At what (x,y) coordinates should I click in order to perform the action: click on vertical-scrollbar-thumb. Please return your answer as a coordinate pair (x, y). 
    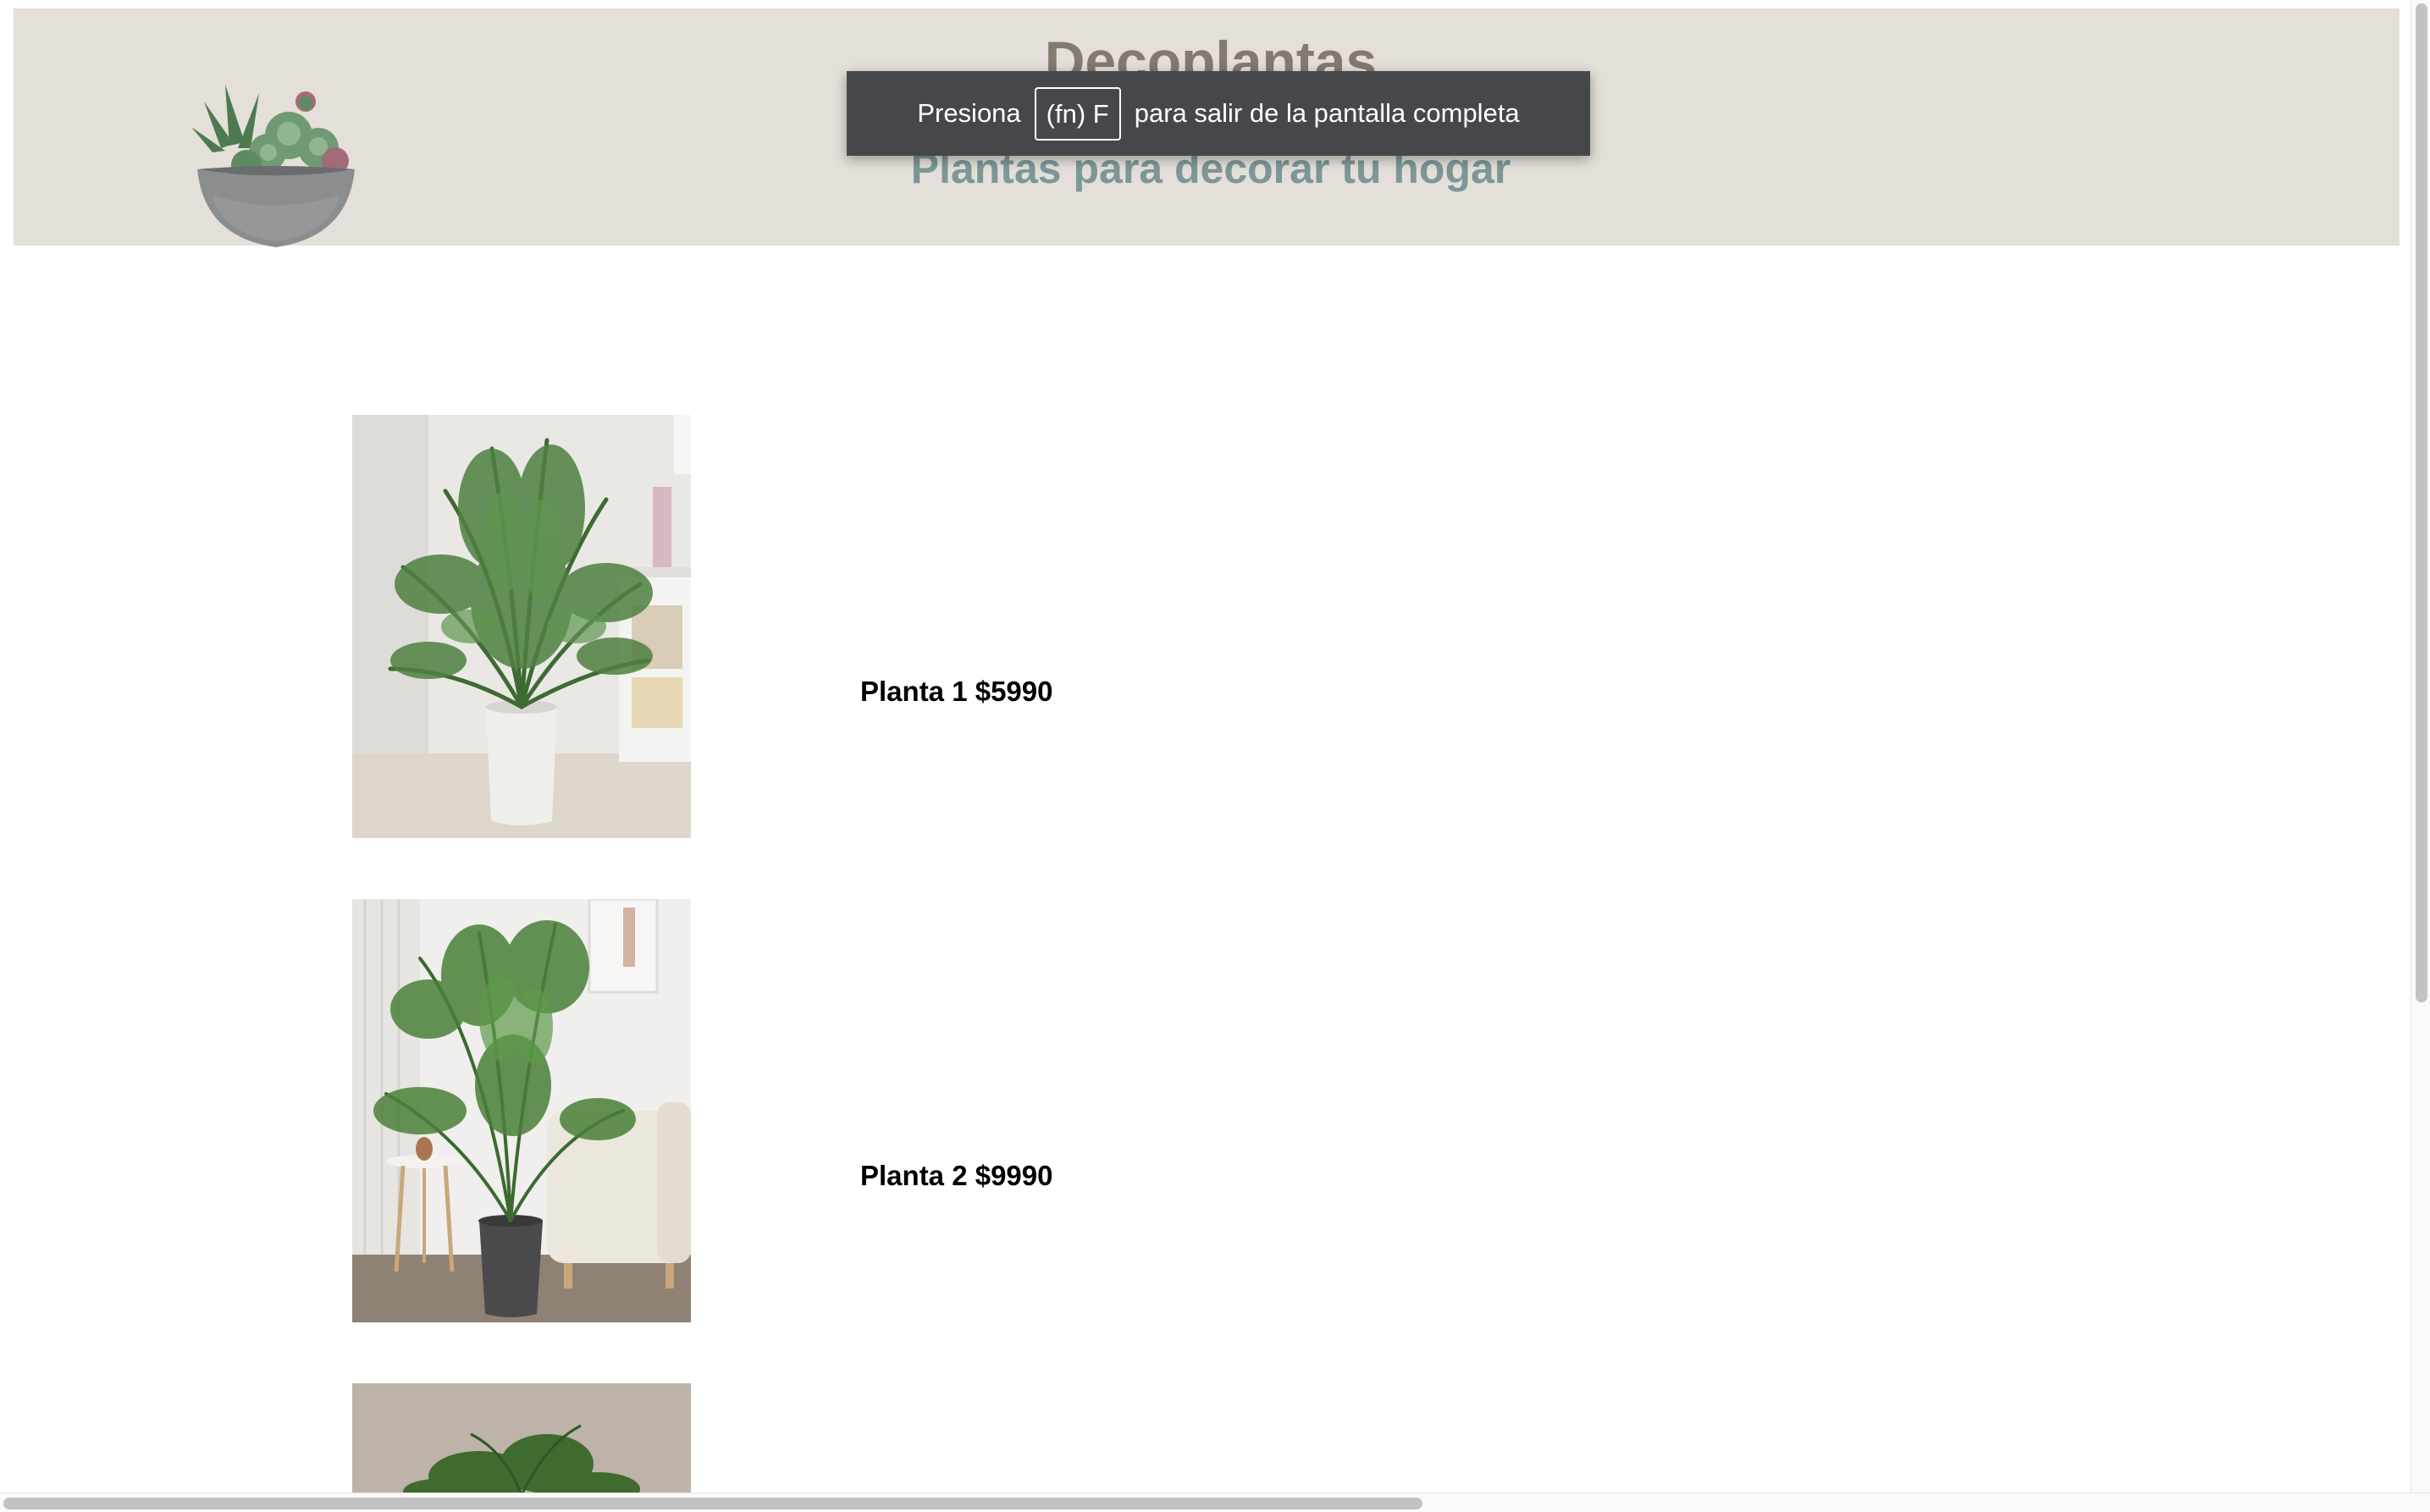
    Looking at the image, I should click on (2421, 503).